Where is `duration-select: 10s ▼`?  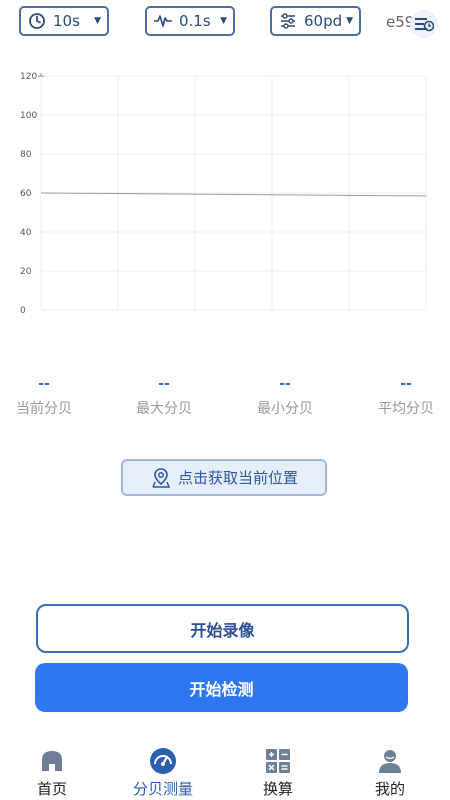
duration-select: 10s ▼ is located at coordinates (64, 21).